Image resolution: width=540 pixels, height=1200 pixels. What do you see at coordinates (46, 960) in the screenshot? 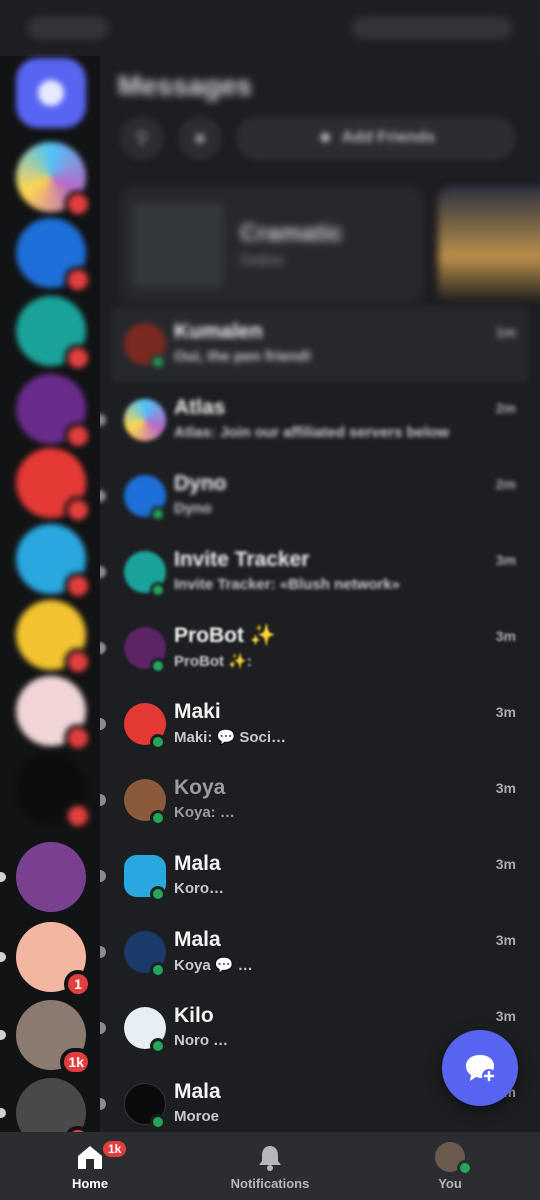
I see `server-icon: 1` at bounding box center [46, 960].